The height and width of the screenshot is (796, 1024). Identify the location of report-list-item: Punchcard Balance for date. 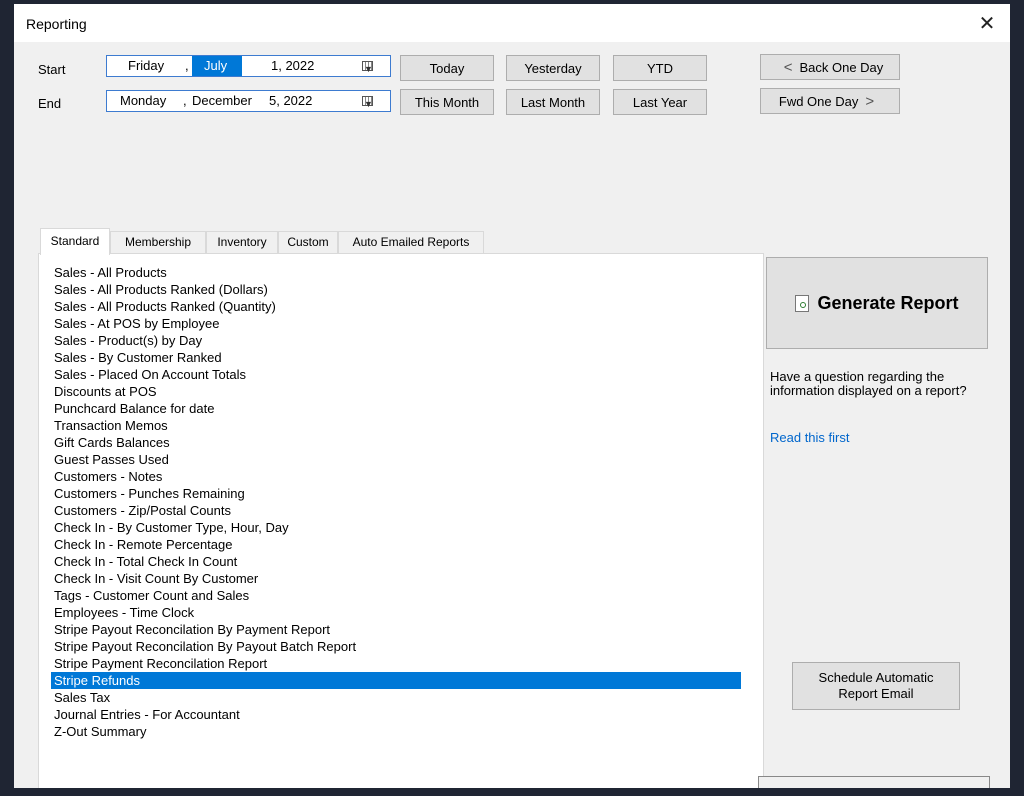
(396, 408).